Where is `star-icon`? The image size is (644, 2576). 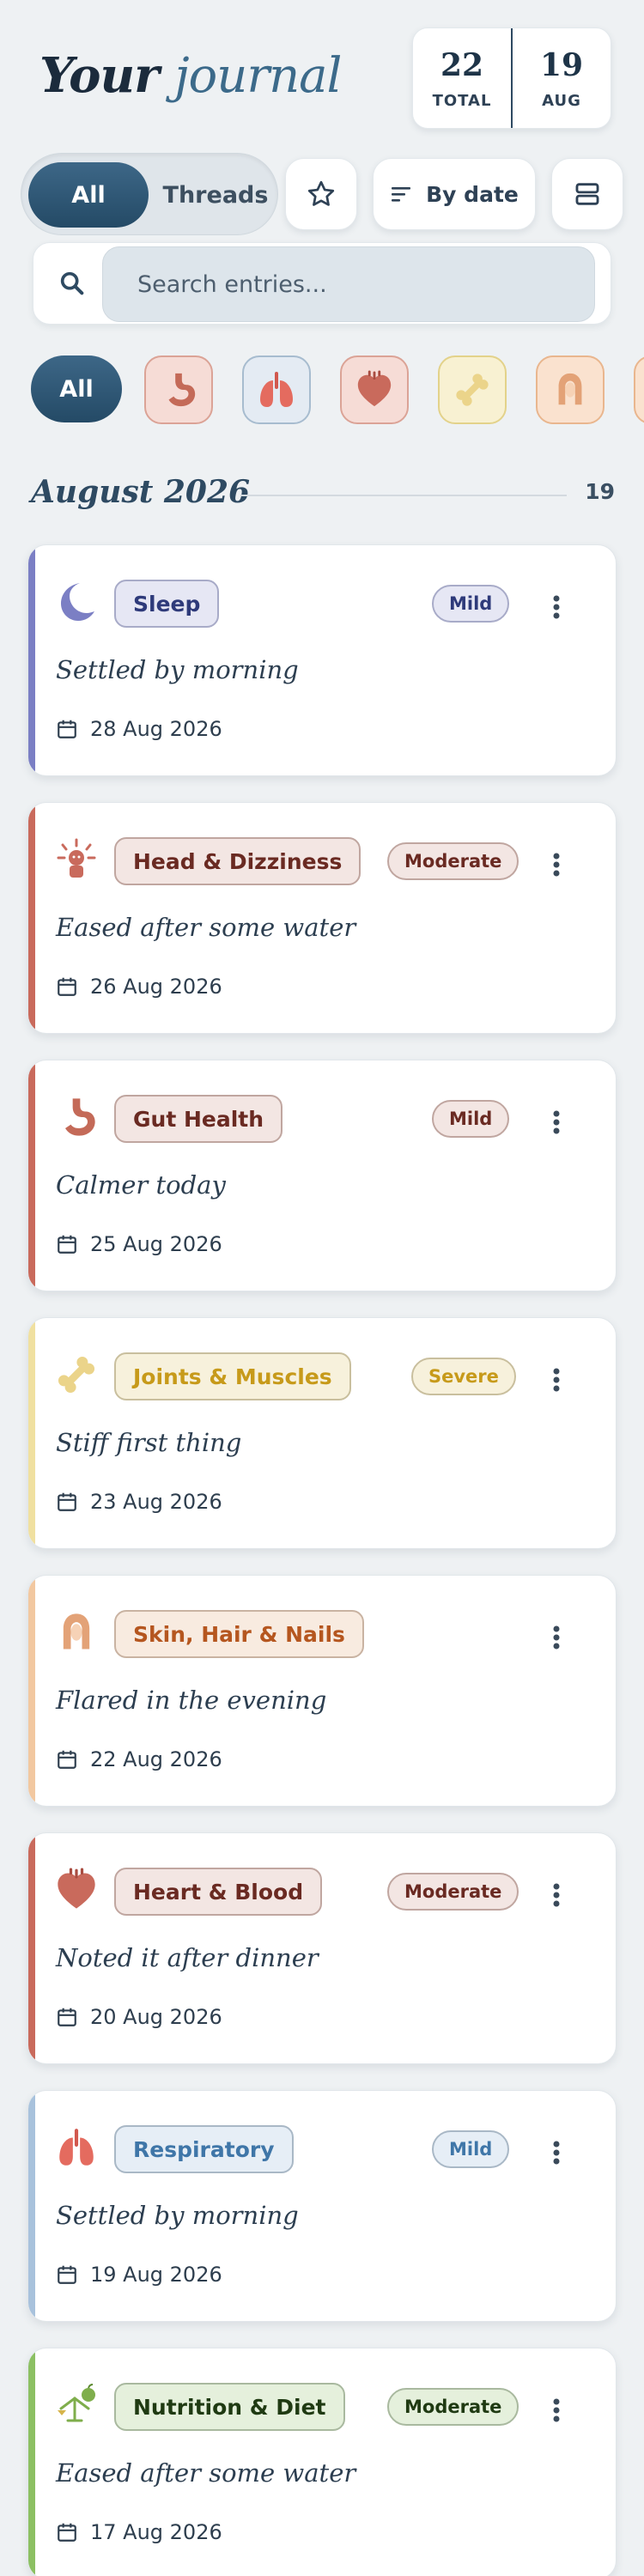 star-icon is located at coordinates (321, 193).